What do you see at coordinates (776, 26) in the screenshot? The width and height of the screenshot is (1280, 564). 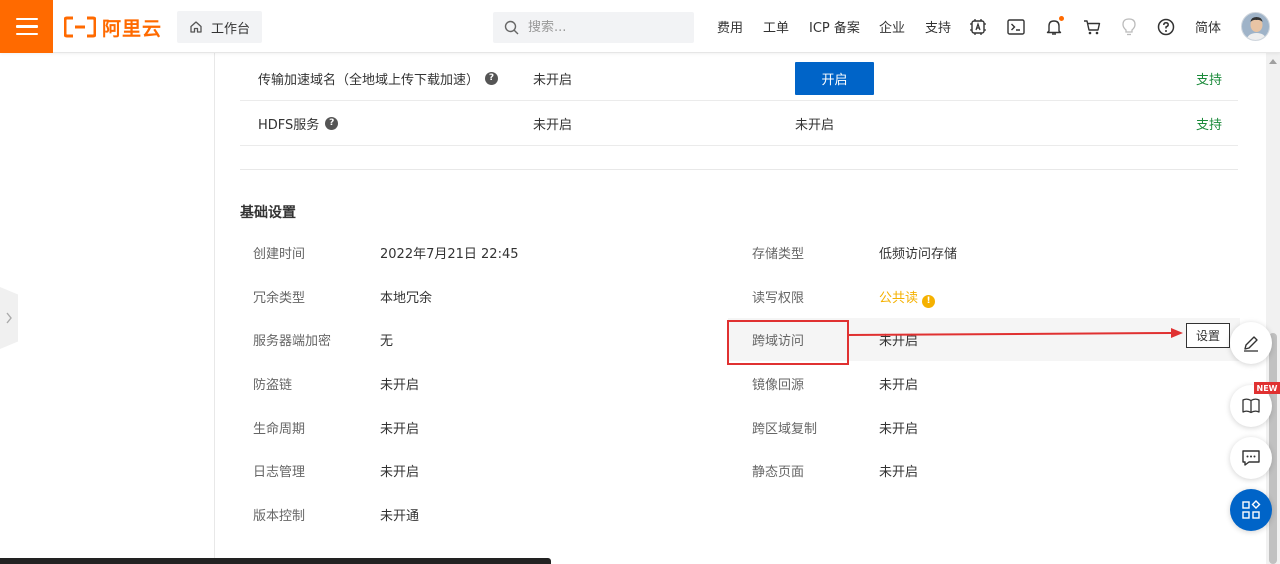 I see `nav-tickets: 工单` at bounding box center [776, 26].